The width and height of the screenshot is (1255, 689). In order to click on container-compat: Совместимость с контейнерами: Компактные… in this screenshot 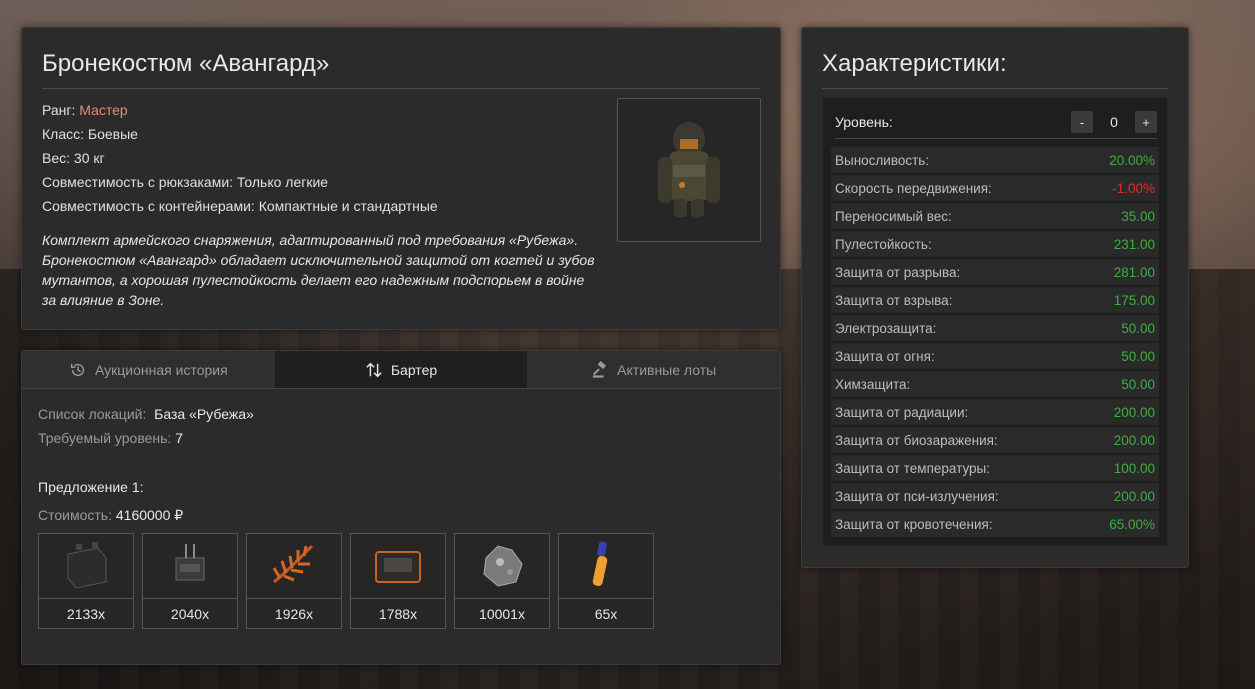, I will do `click(240, 206)`.